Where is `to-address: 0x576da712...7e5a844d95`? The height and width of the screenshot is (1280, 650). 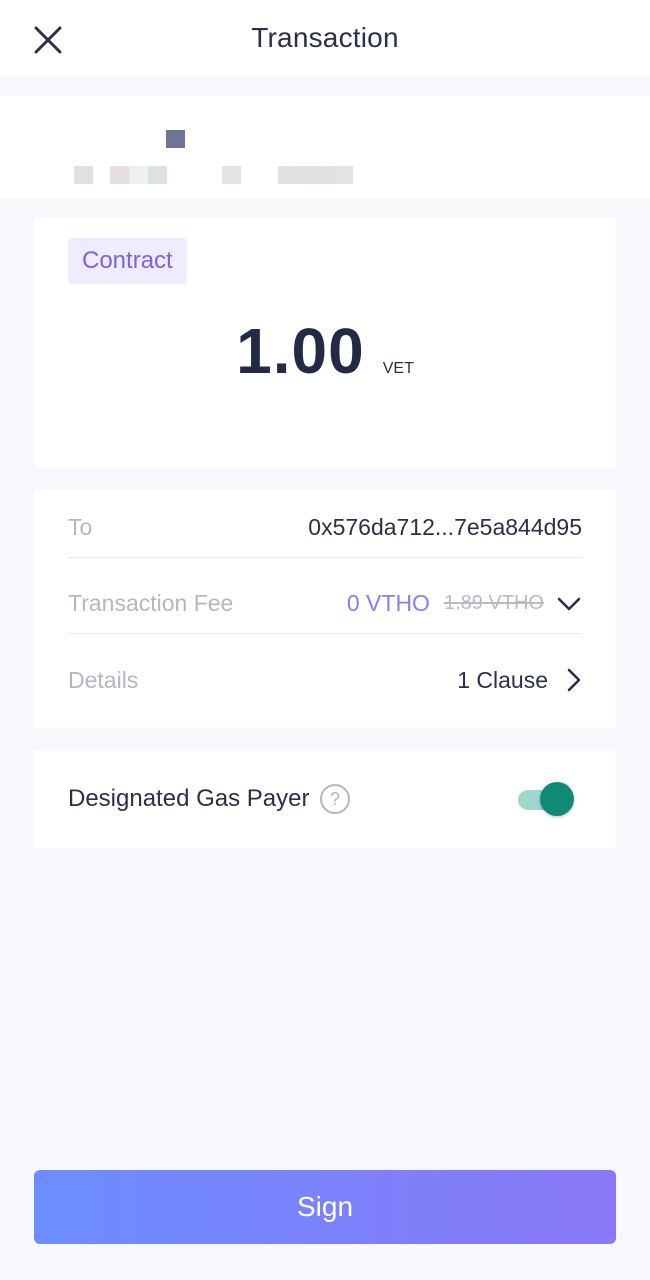
to-address: 0x576da712...7e5a844d95 is located at coordinates (445, 527).